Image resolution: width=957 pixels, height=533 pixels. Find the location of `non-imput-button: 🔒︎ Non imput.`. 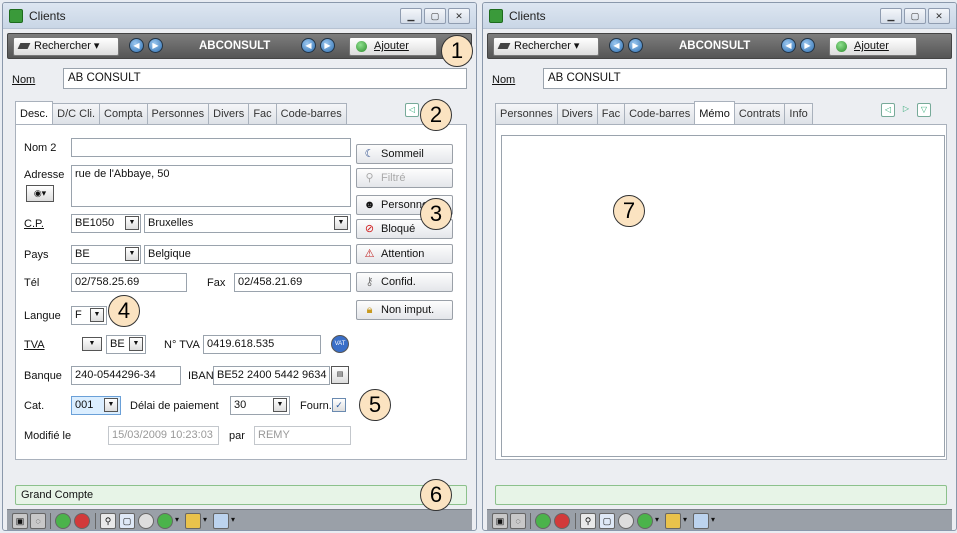

non-imput-button: 🔒︎ Non imput. is located at coordinates (404, 310).